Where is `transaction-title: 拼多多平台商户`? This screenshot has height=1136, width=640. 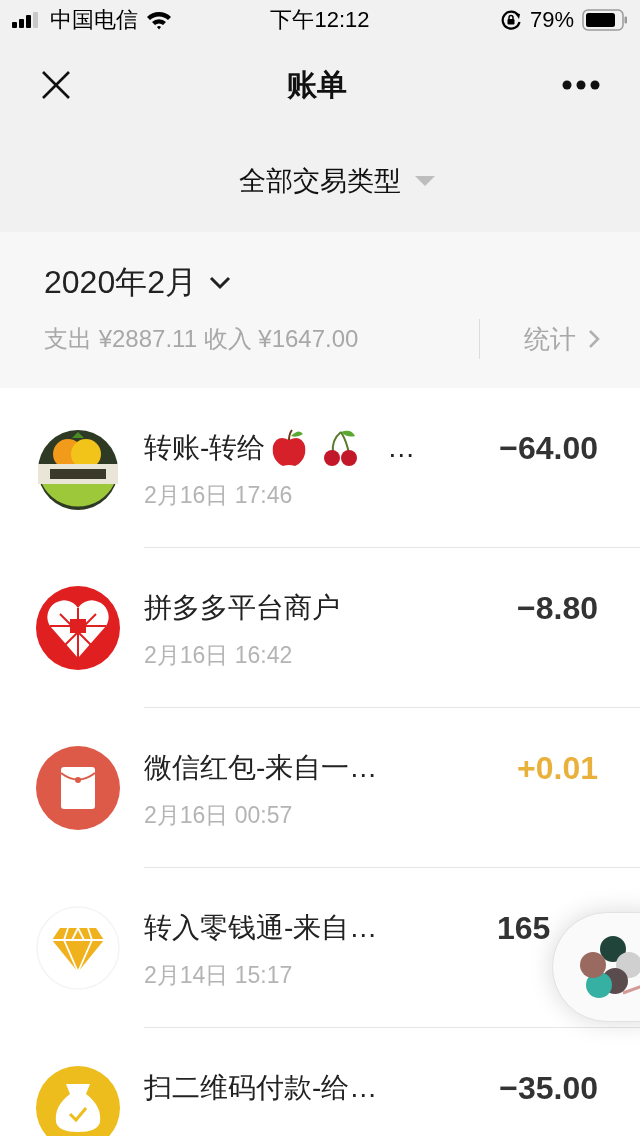 transaction-title: 拼多多平台商户 is located at coordinates (242, 608).